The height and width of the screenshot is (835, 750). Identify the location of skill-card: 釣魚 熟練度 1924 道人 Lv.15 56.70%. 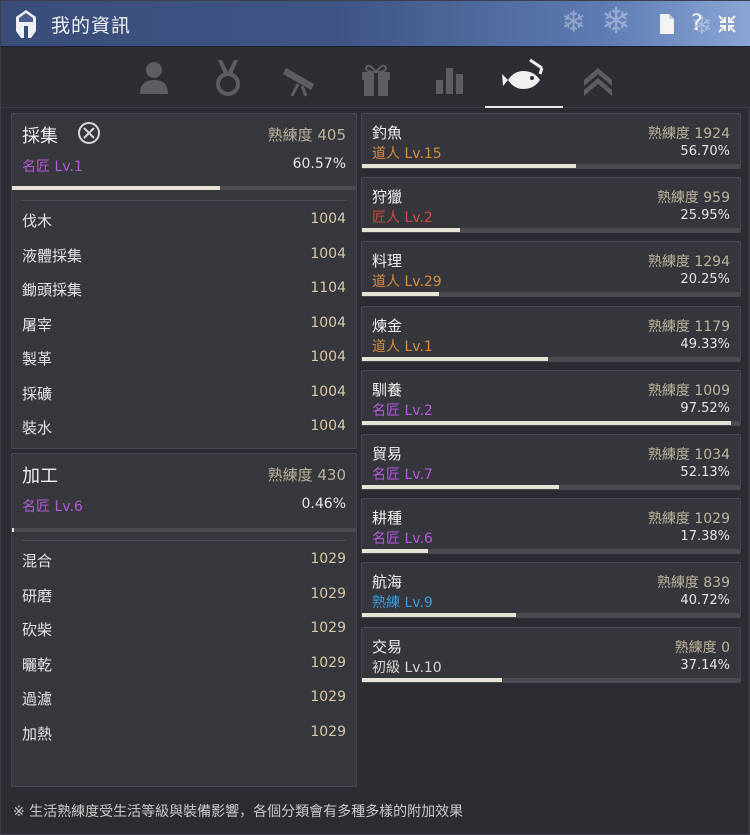
(551, 141).